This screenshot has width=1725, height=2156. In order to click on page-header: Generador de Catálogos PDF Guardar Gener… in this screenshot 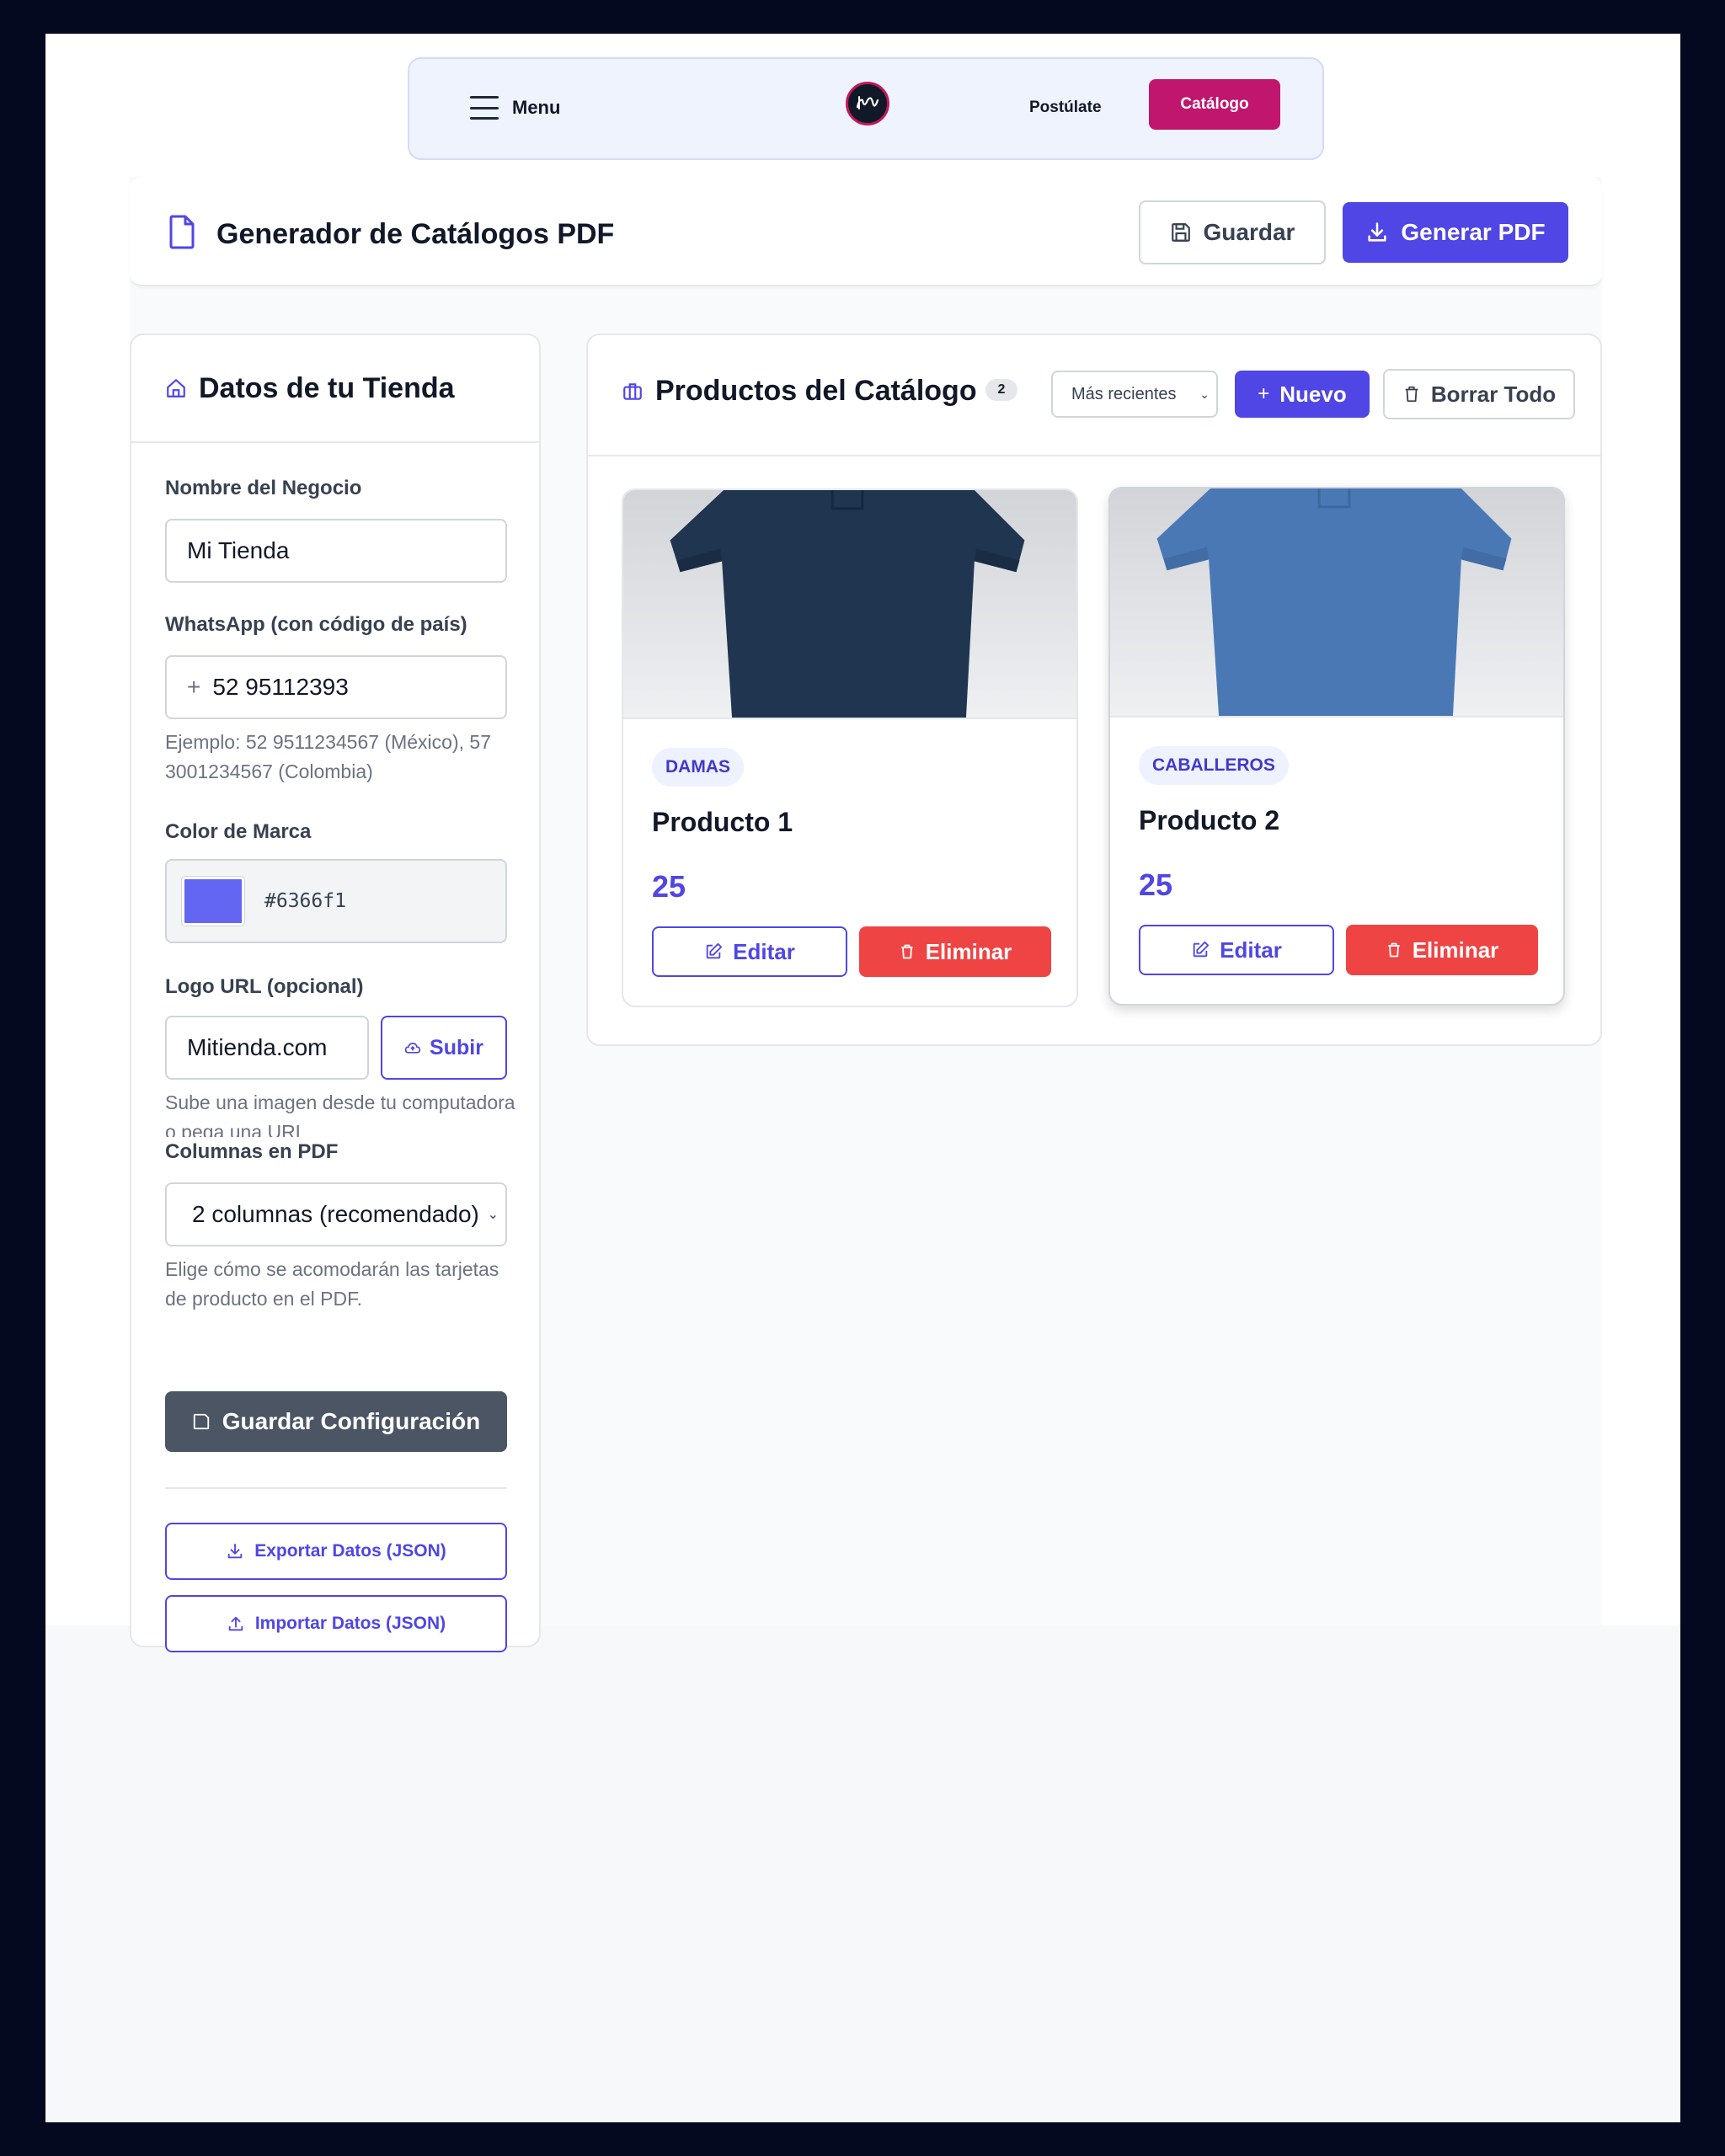, I will do `click(866, 232)`.